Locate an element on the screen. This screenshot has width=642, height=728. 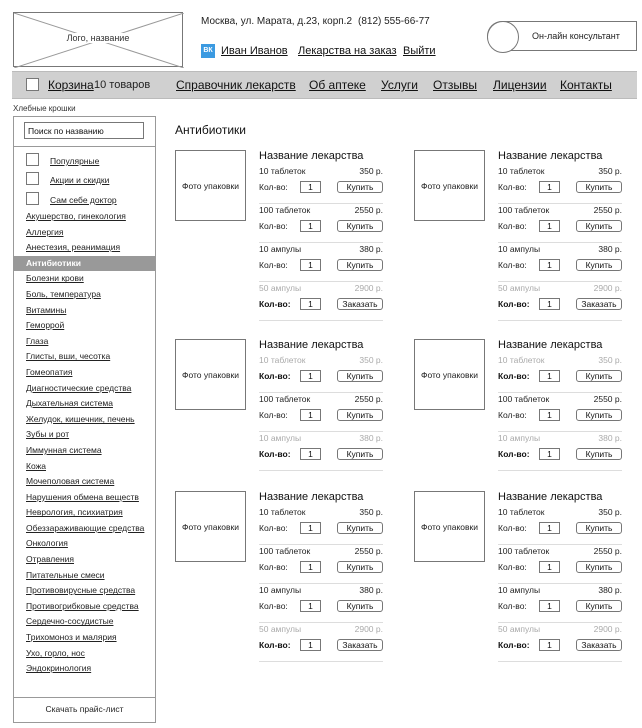
sidebar-item-self-doctor: Сам себе доктор is located at coordinates (83, 200).